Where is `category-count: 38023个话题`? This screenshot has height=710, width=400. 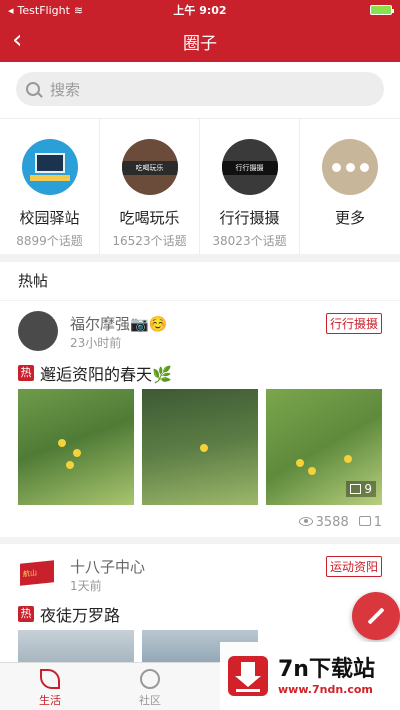
category-count: 38023个话题 is located at coordinates (249, 241).